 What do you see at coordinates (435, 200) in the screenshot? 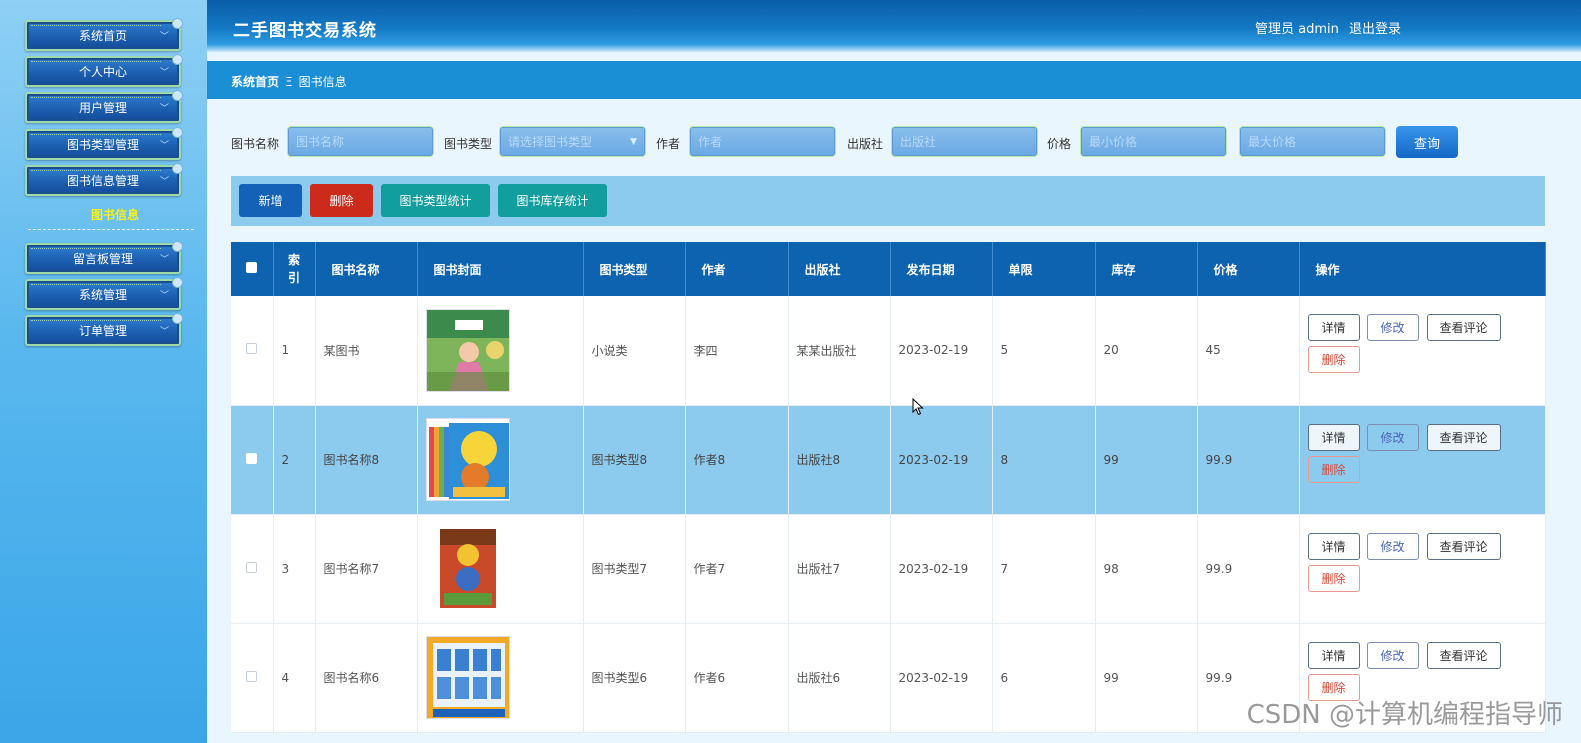
I see `type-stats-button: 图书类型统计` at bounding box center [435, 200].